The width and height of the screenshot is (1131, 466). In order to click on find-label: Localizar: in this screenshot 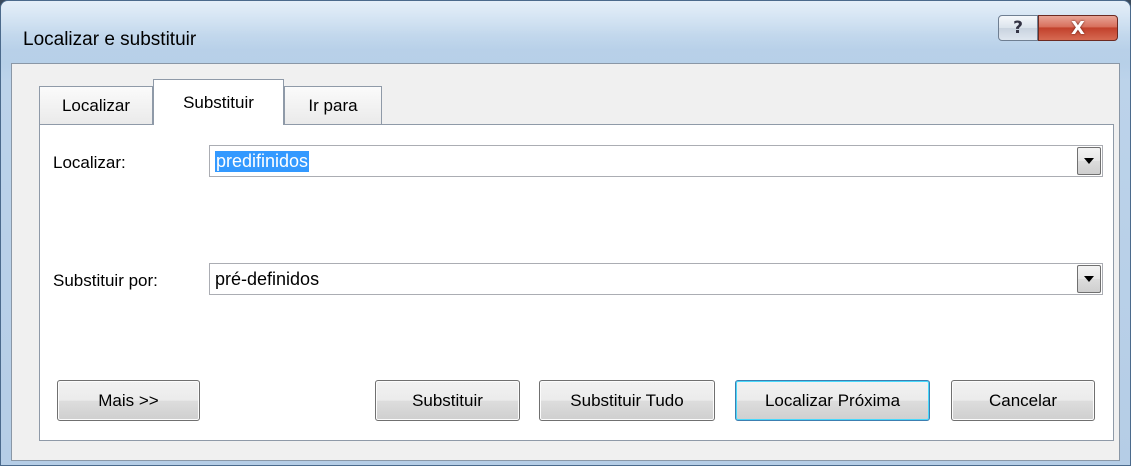, I will do `click(89, 162)`.